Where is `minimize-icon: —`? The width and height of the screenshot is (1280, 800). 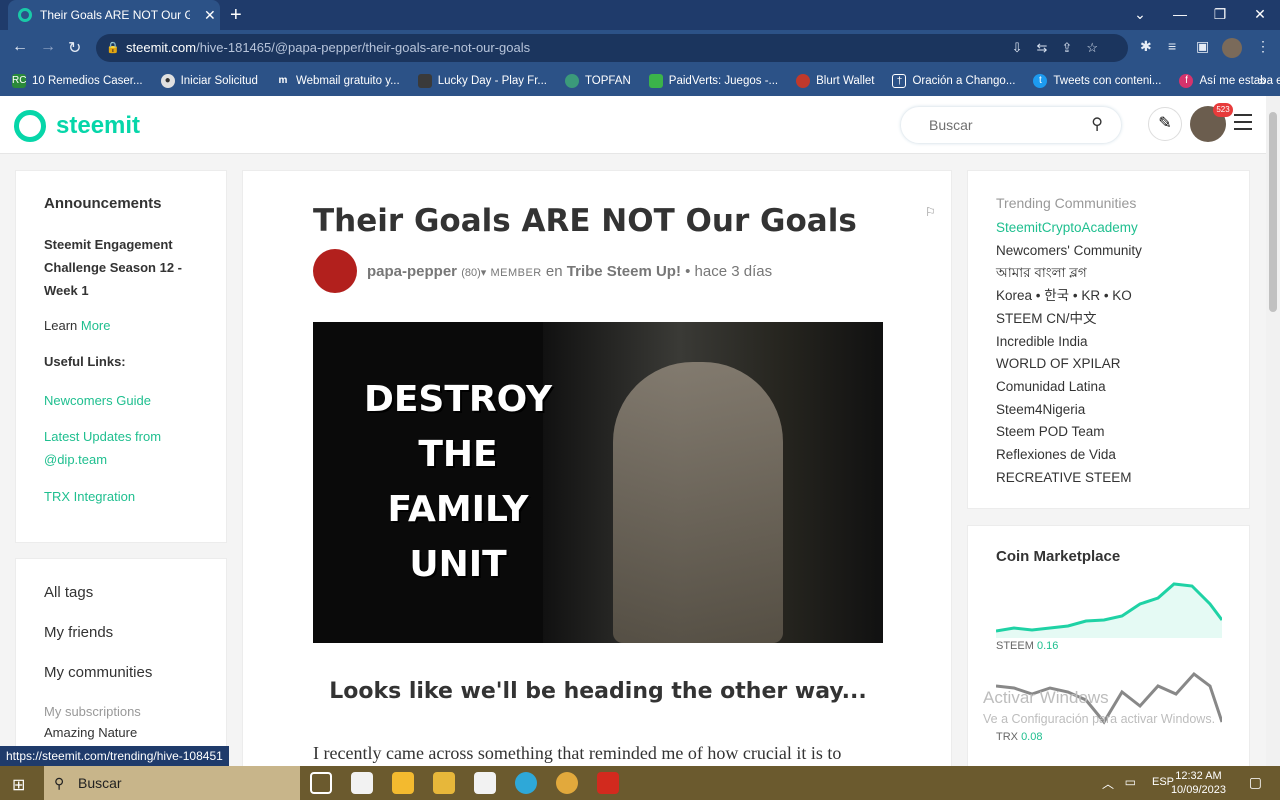
minimize-icon: — is located at coordinates (1180, 15).